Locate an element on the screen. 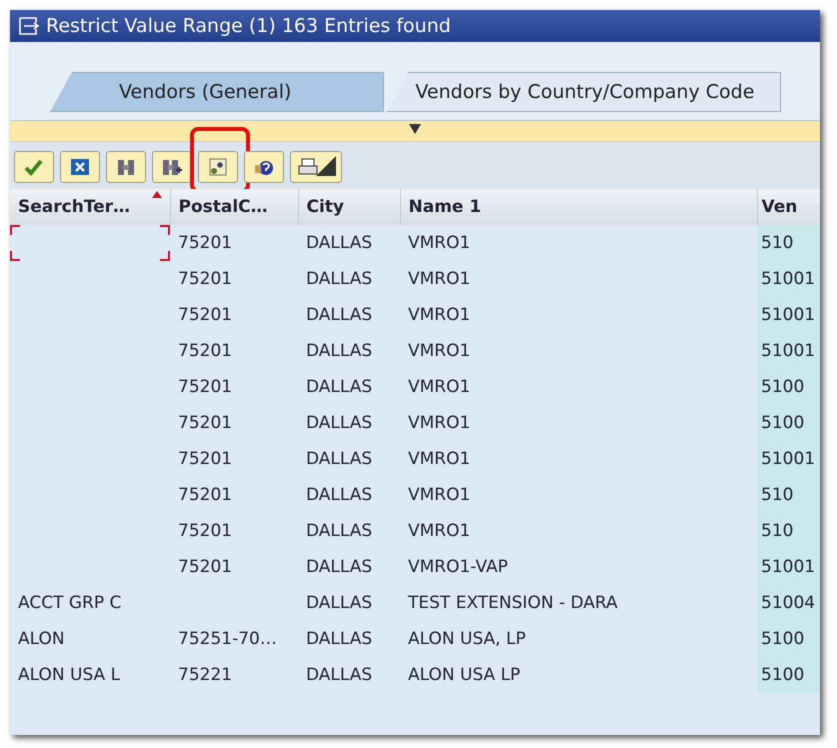  table-cell: VMRO1-VAP is located at coordinates (458, 567).